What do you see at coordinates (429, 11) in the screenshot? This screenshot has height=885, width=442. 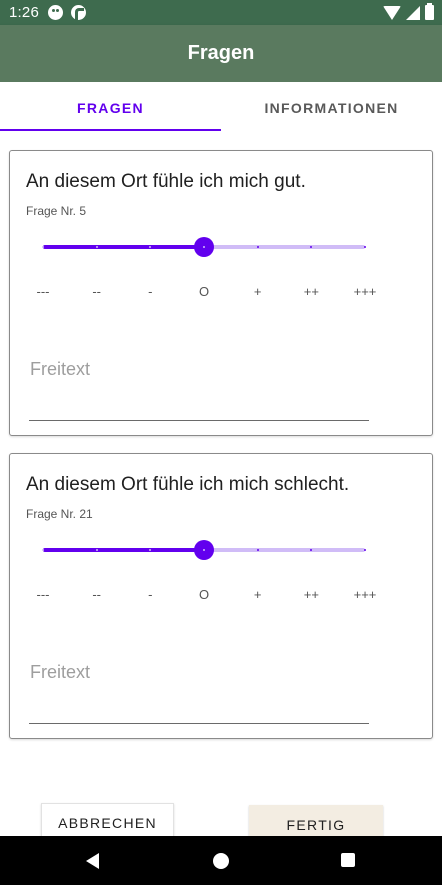 I see `battery-icon` at bounding box center [429, 11].